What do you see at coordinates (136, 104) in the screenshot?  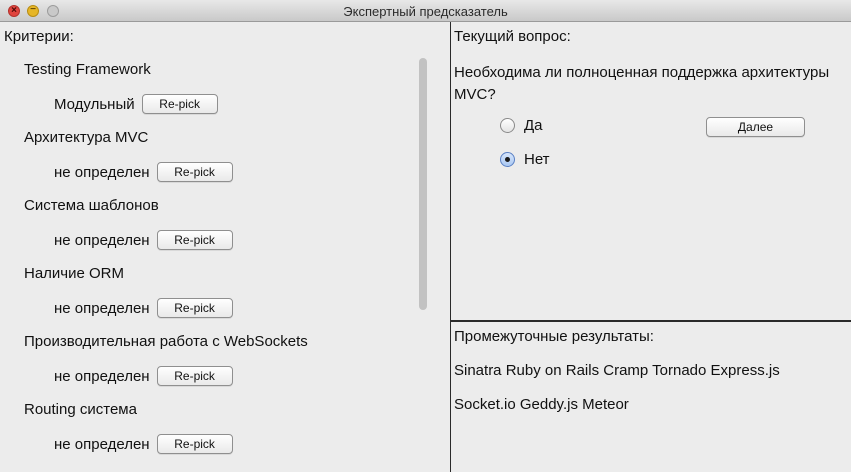 I see `criterion-value-row: Модульный Re-pick` at bounding box center [136, 104].